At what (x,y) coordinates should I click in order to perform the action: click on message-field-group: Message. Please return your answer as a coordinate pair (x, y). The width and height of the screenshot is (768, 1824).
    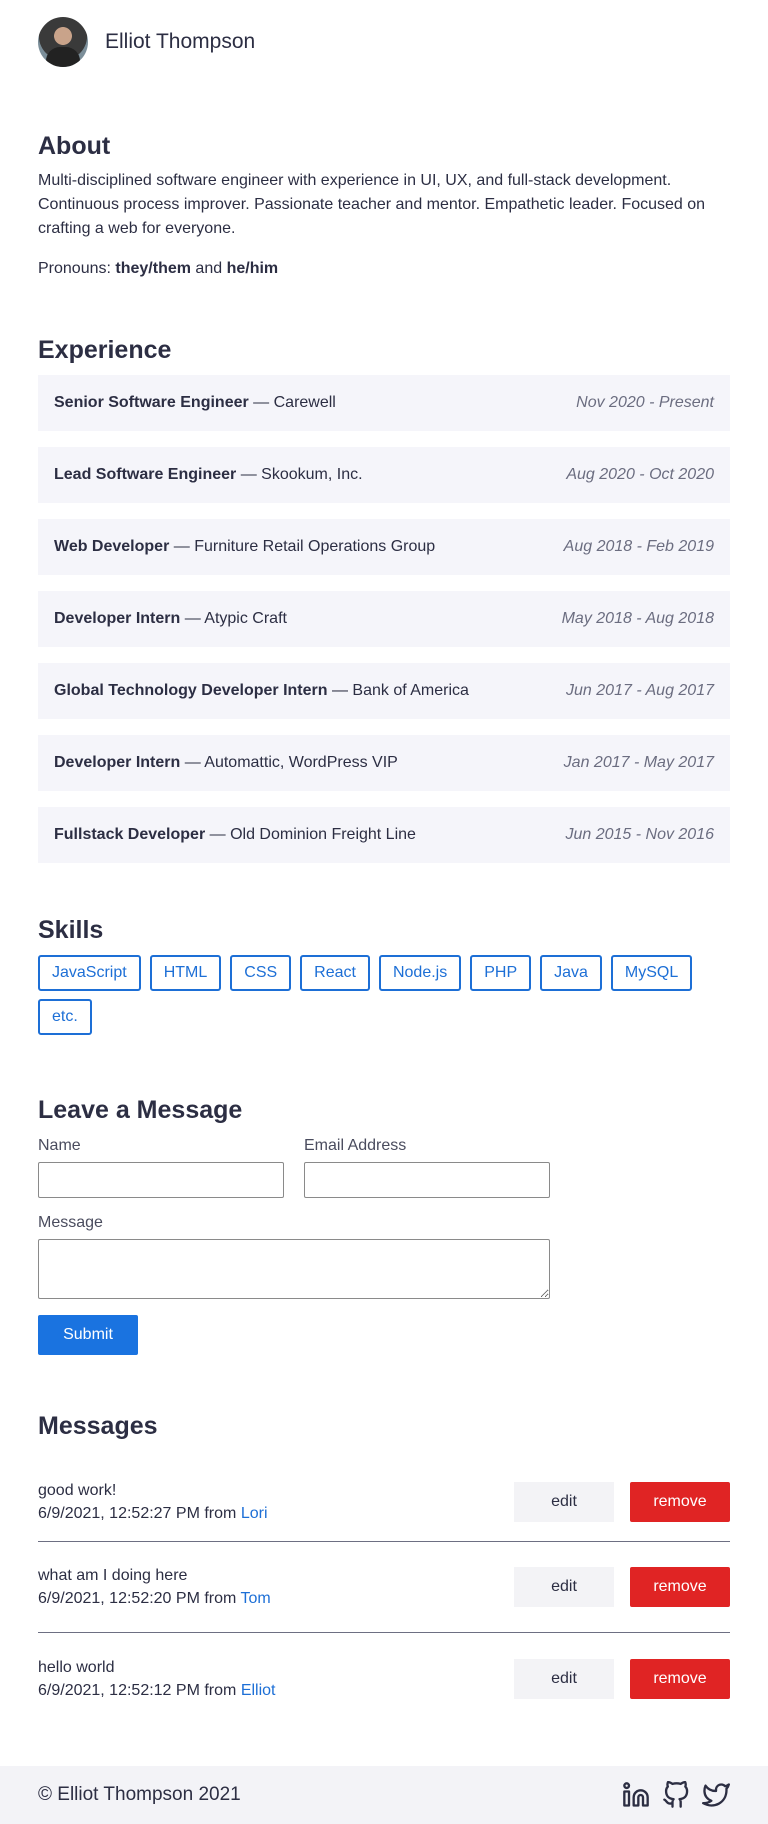
    Looking at the image, I should click on (294, 1256).